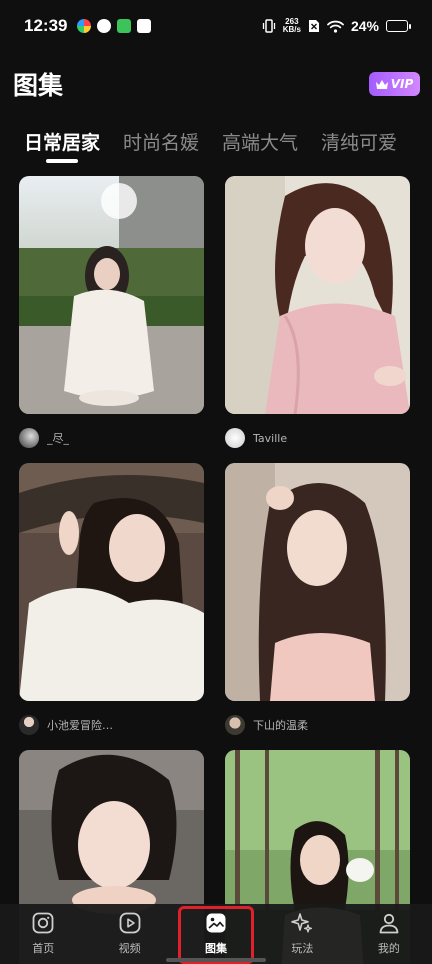 Image resolution: width=432 pixels, height=964 pixels. I want to click on status-time: 12:39, so click(46, 25).